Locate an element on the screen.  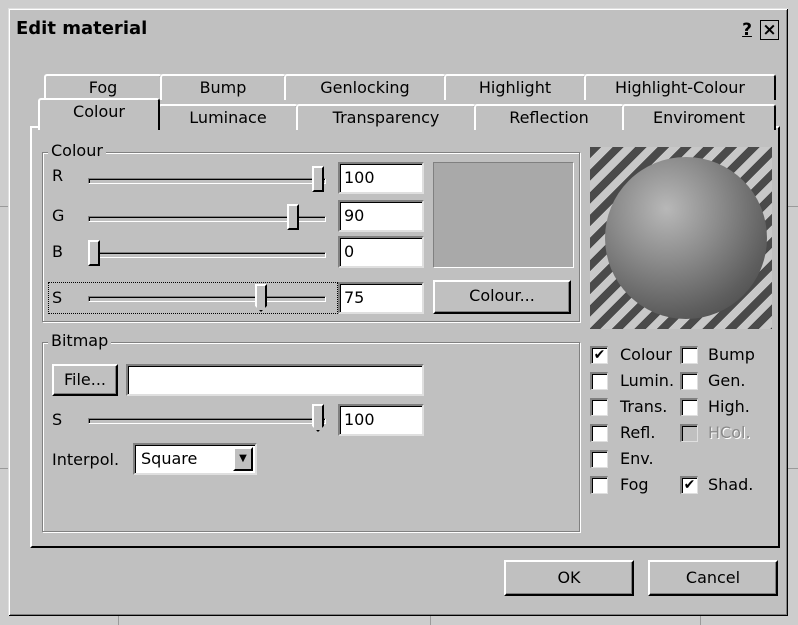
slider-r-thumb is located at coordinates (318, 179).